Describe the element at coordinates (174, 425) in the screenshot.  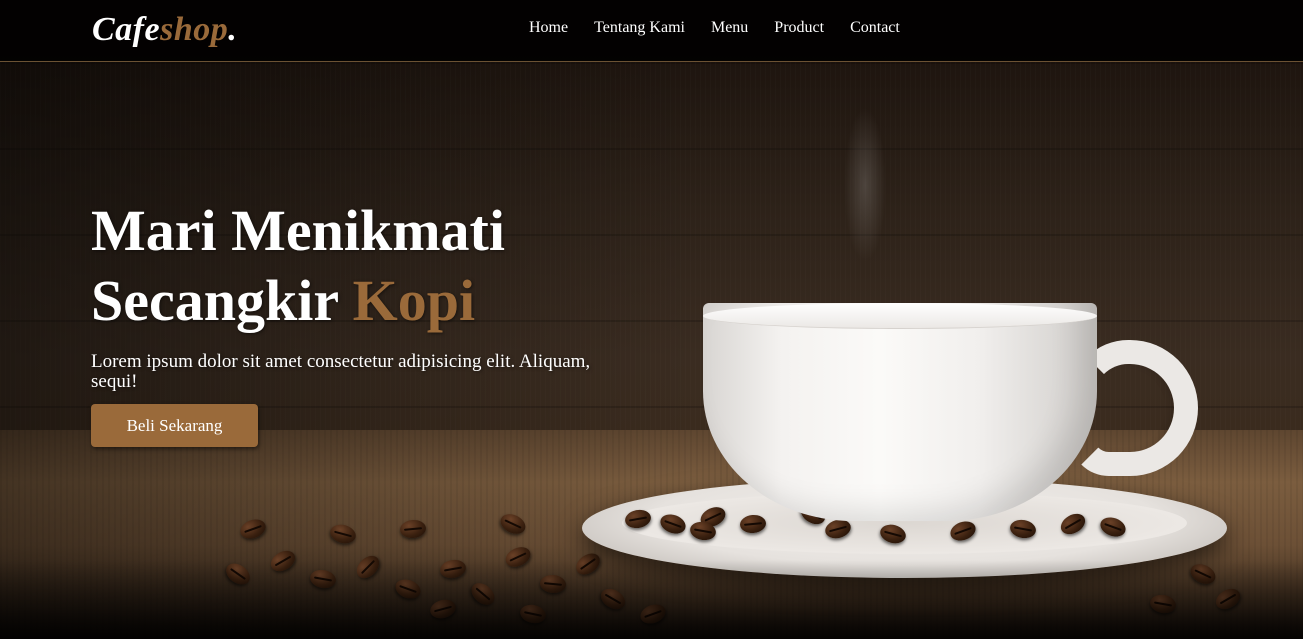
I see `buy-now-button: Beli Sekarang` at that location.